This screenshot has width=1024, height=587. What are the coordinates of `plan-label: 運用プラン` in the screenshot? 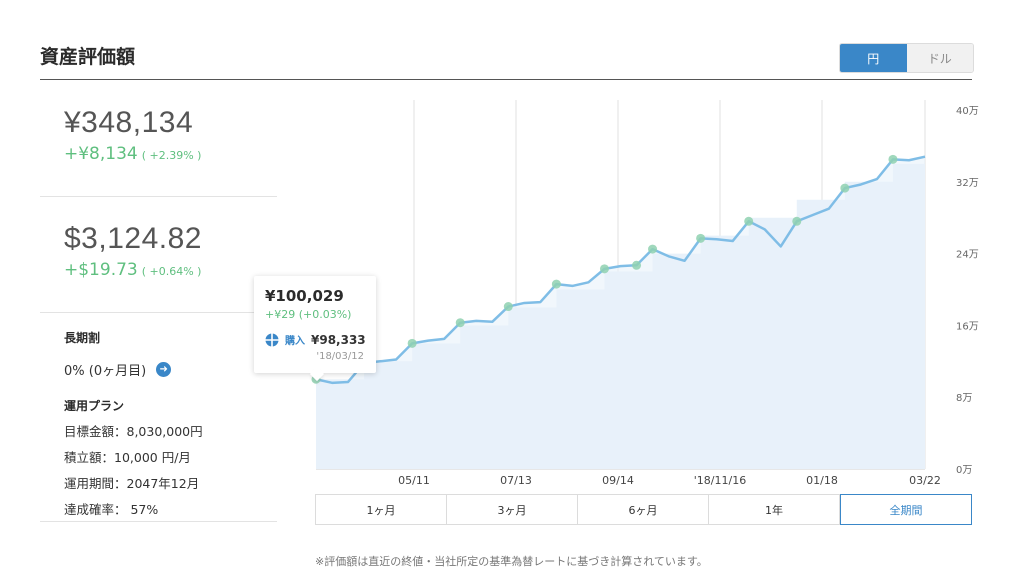 It's located at (94, 406).